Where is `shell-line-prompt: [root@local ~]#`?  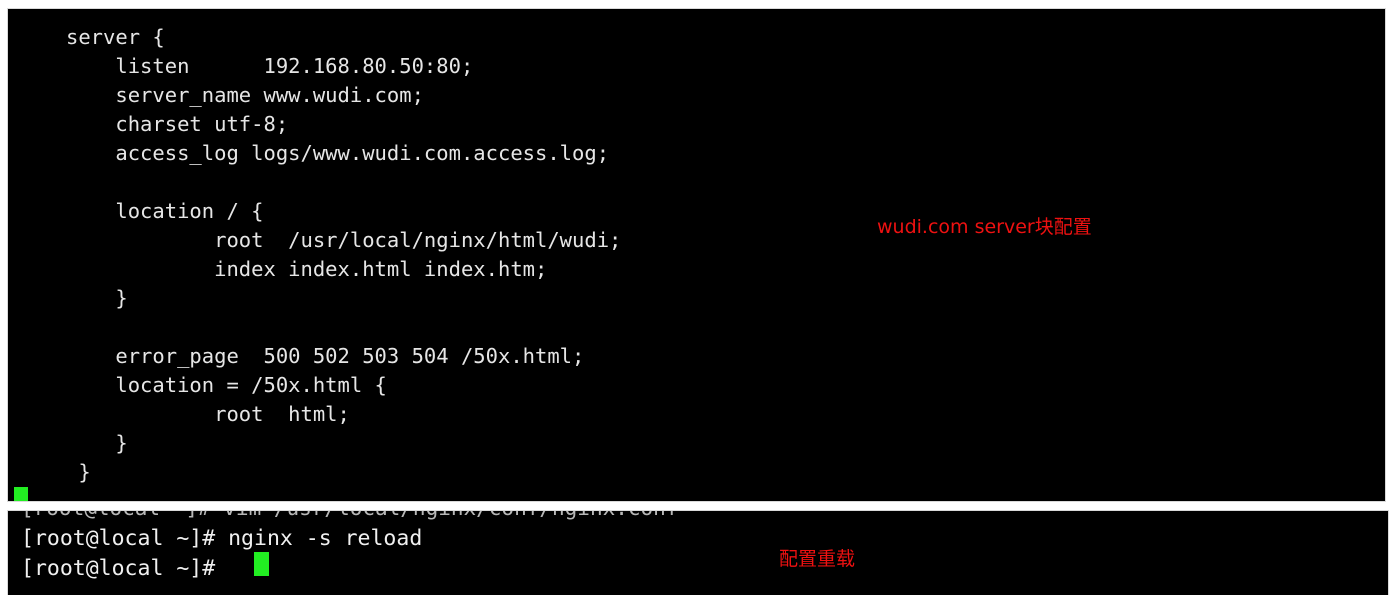
shell-line-prompt: [root@local ~]# is located at coordinates (125, 568).